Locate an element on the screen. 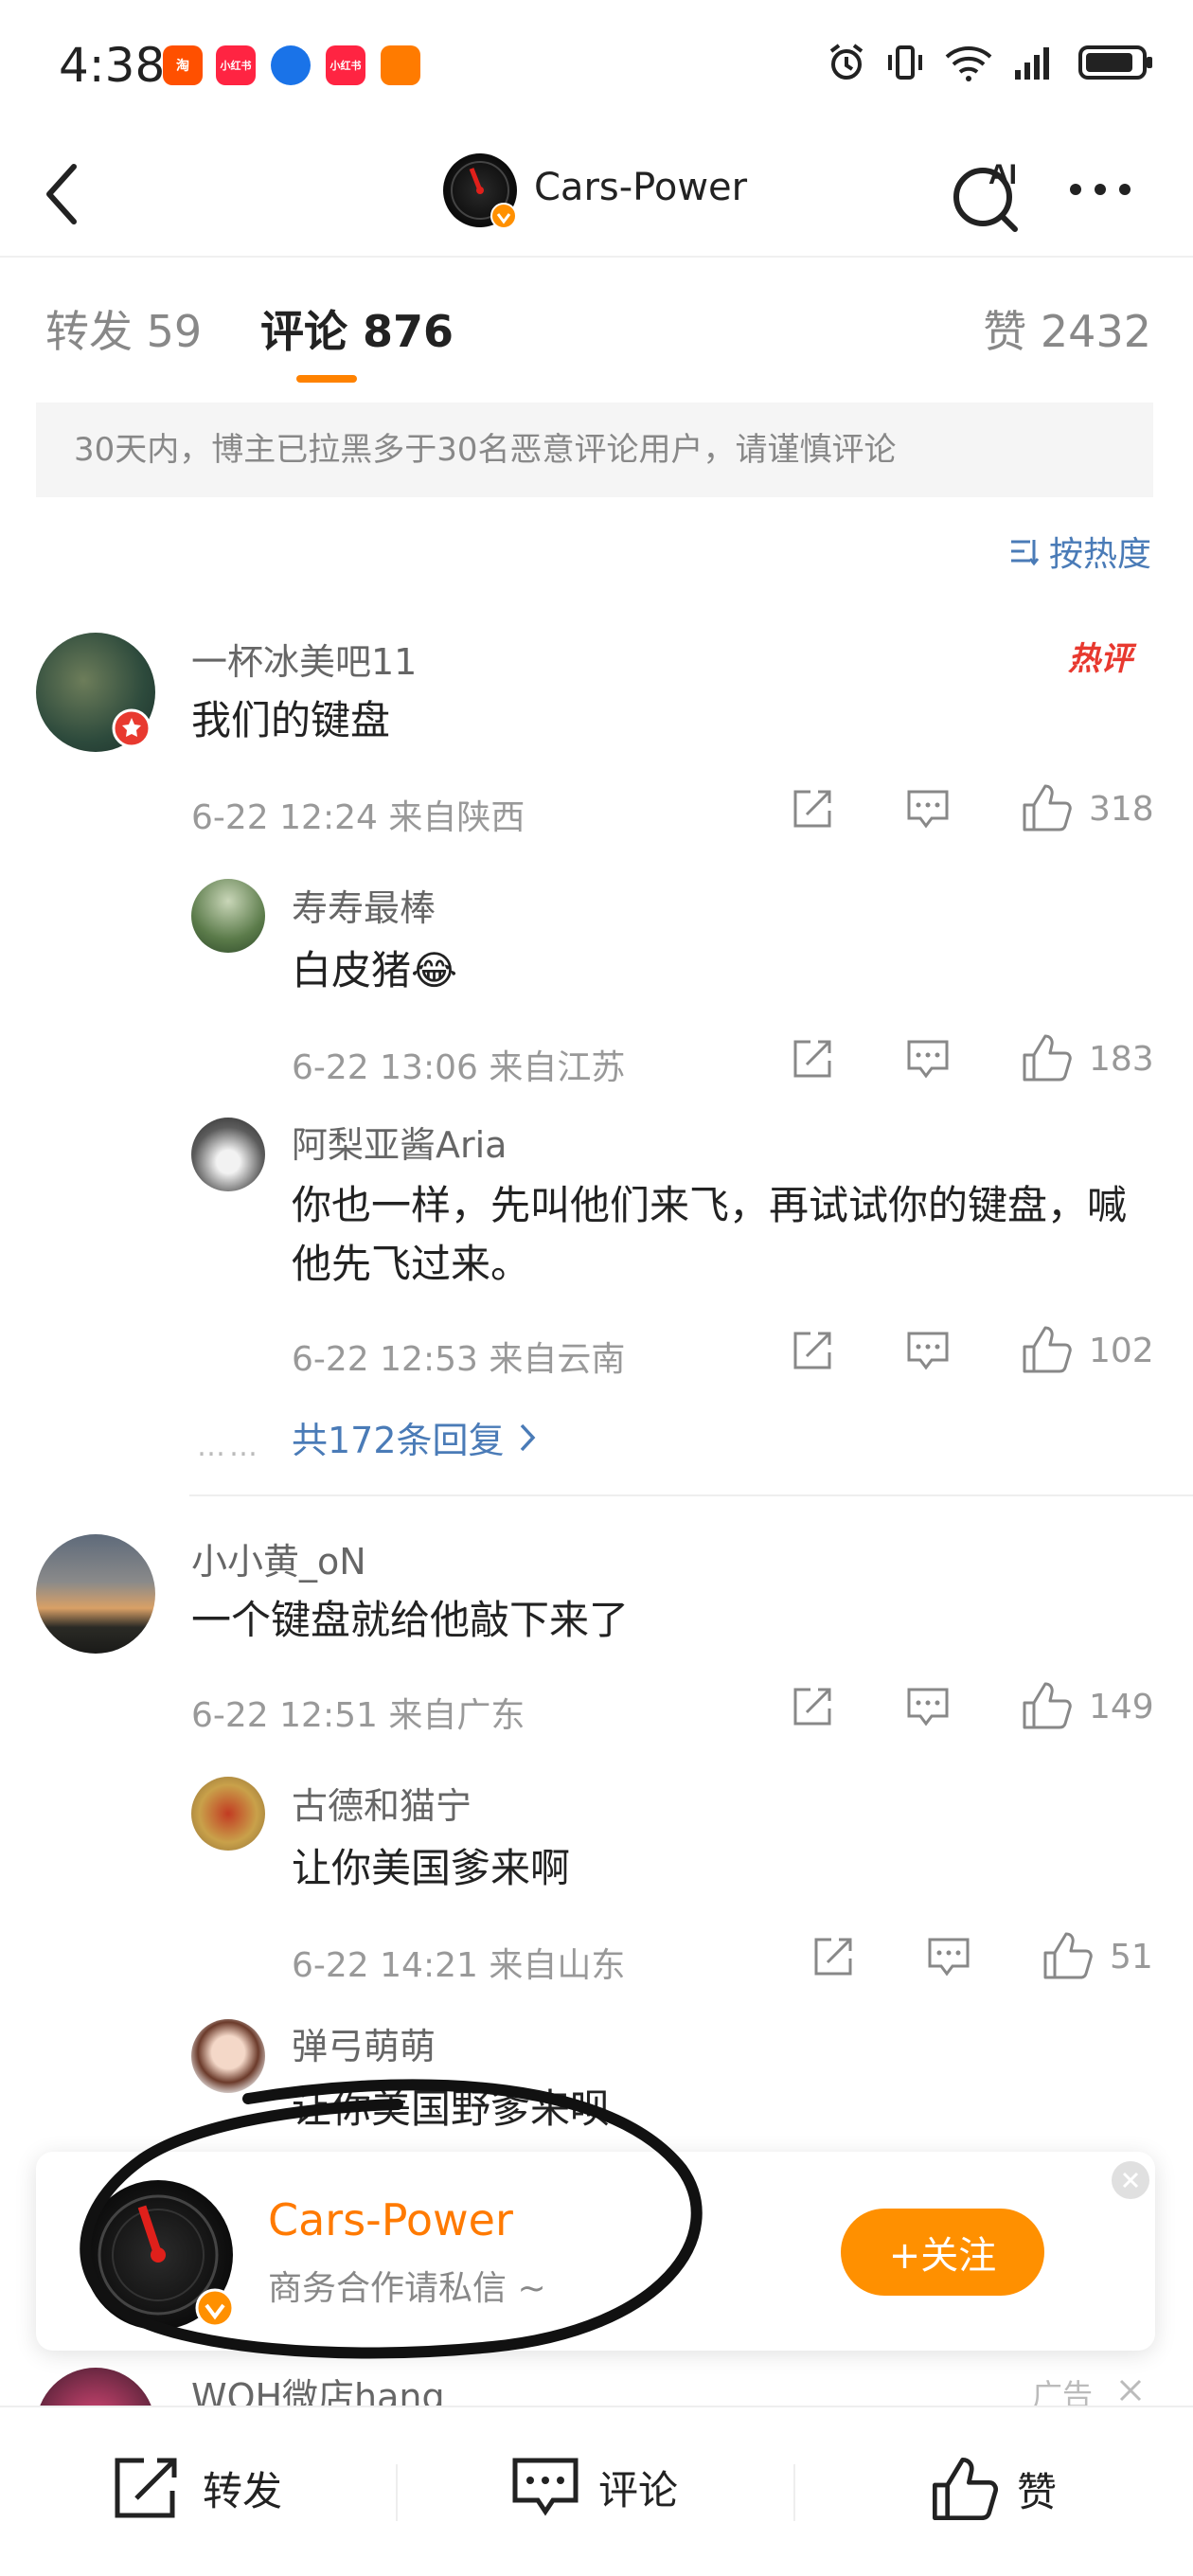  repost-button: 转发 is located at coordinates (197, 2488).